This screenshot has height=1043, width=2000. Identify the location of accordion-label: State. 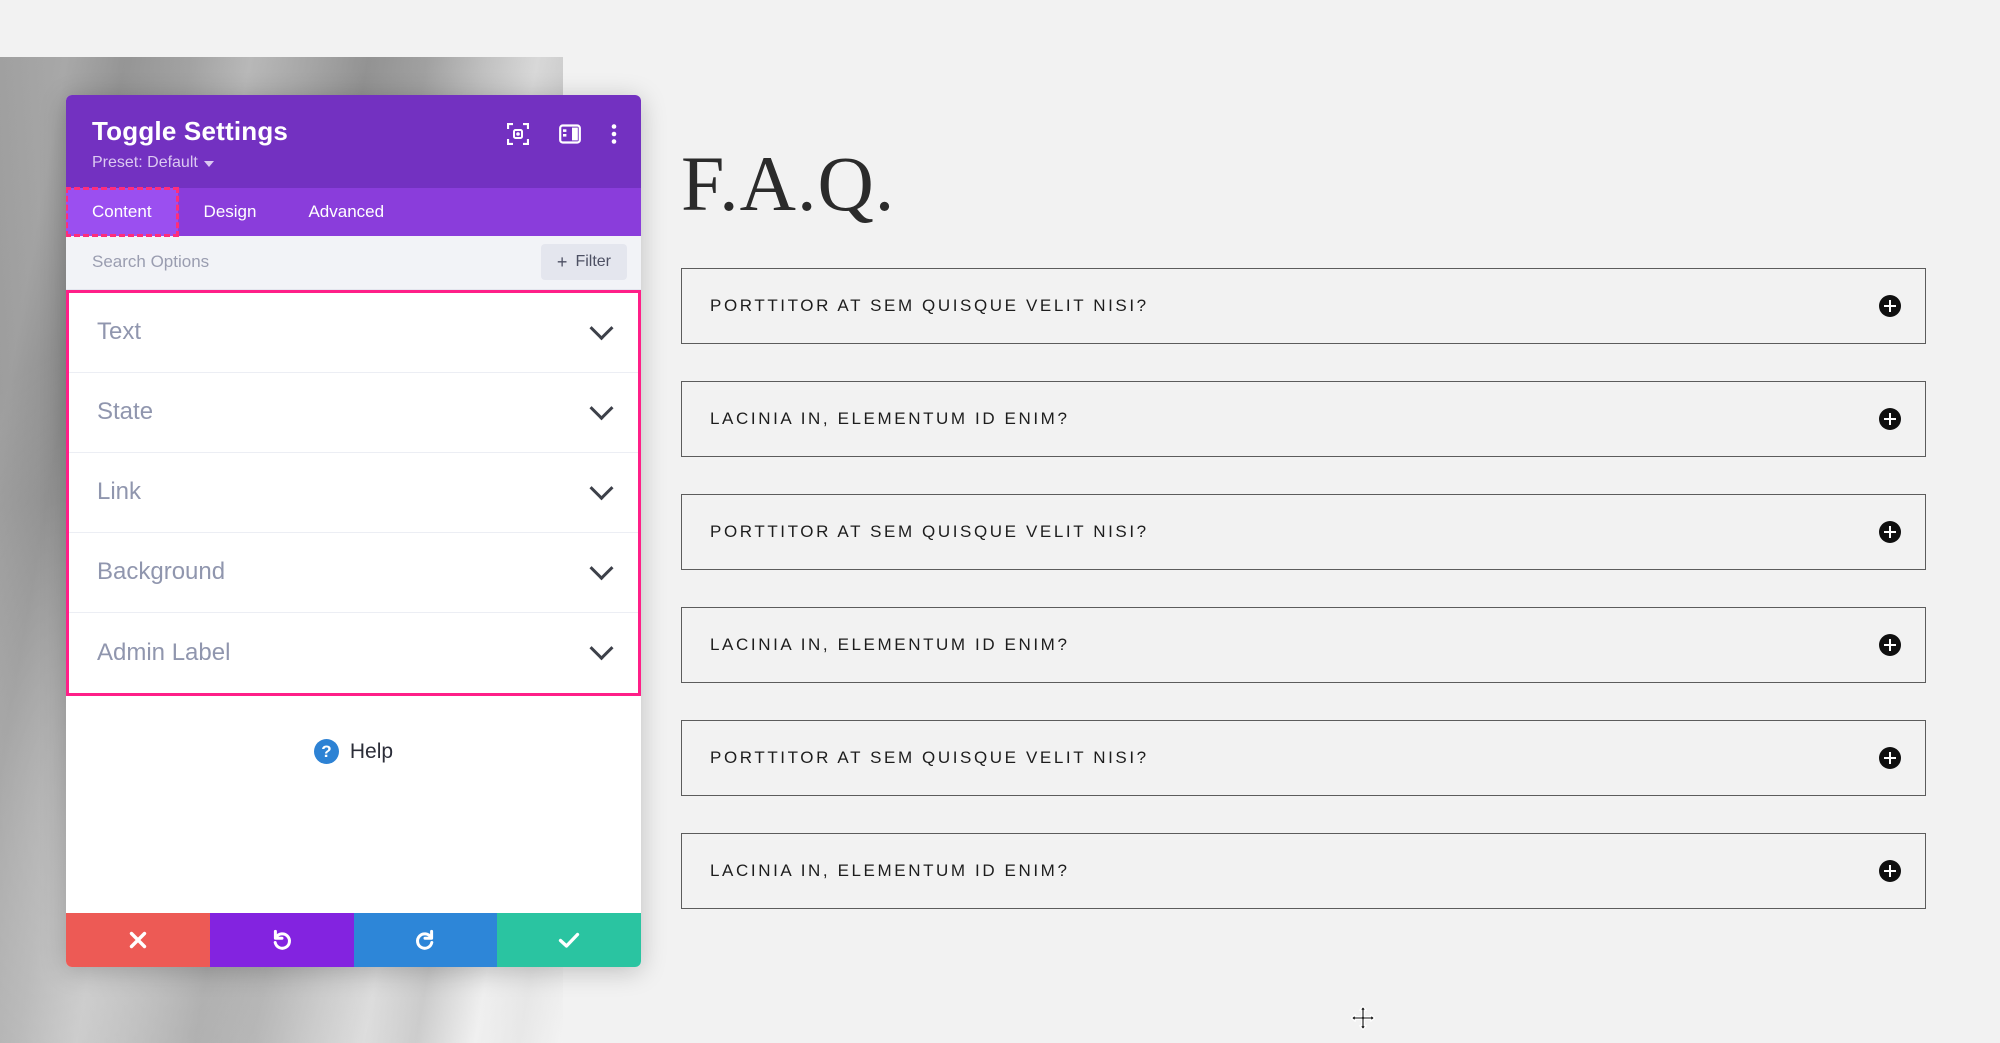
(125, 412).